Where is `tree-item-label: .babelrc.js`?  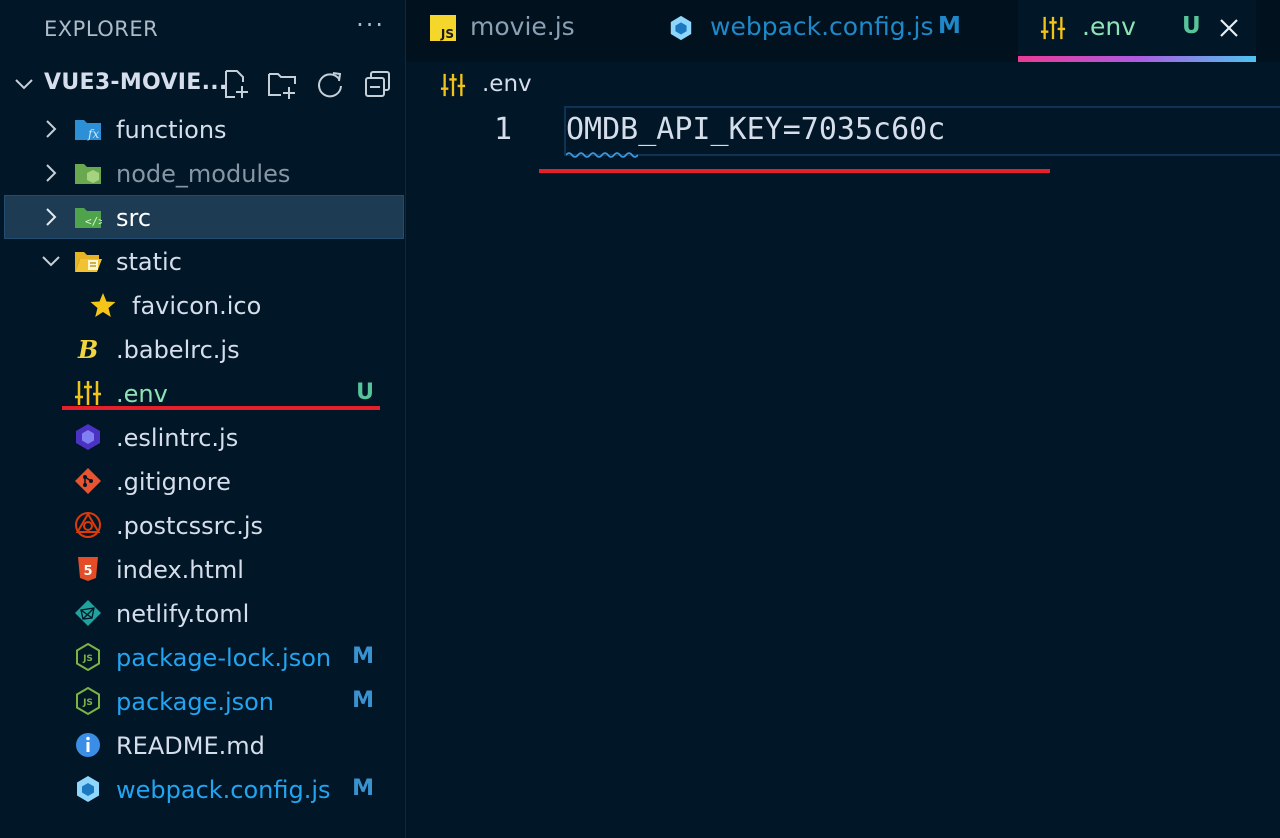
tree-item-label: .babelrc.js is located at coordinates (178, 350).